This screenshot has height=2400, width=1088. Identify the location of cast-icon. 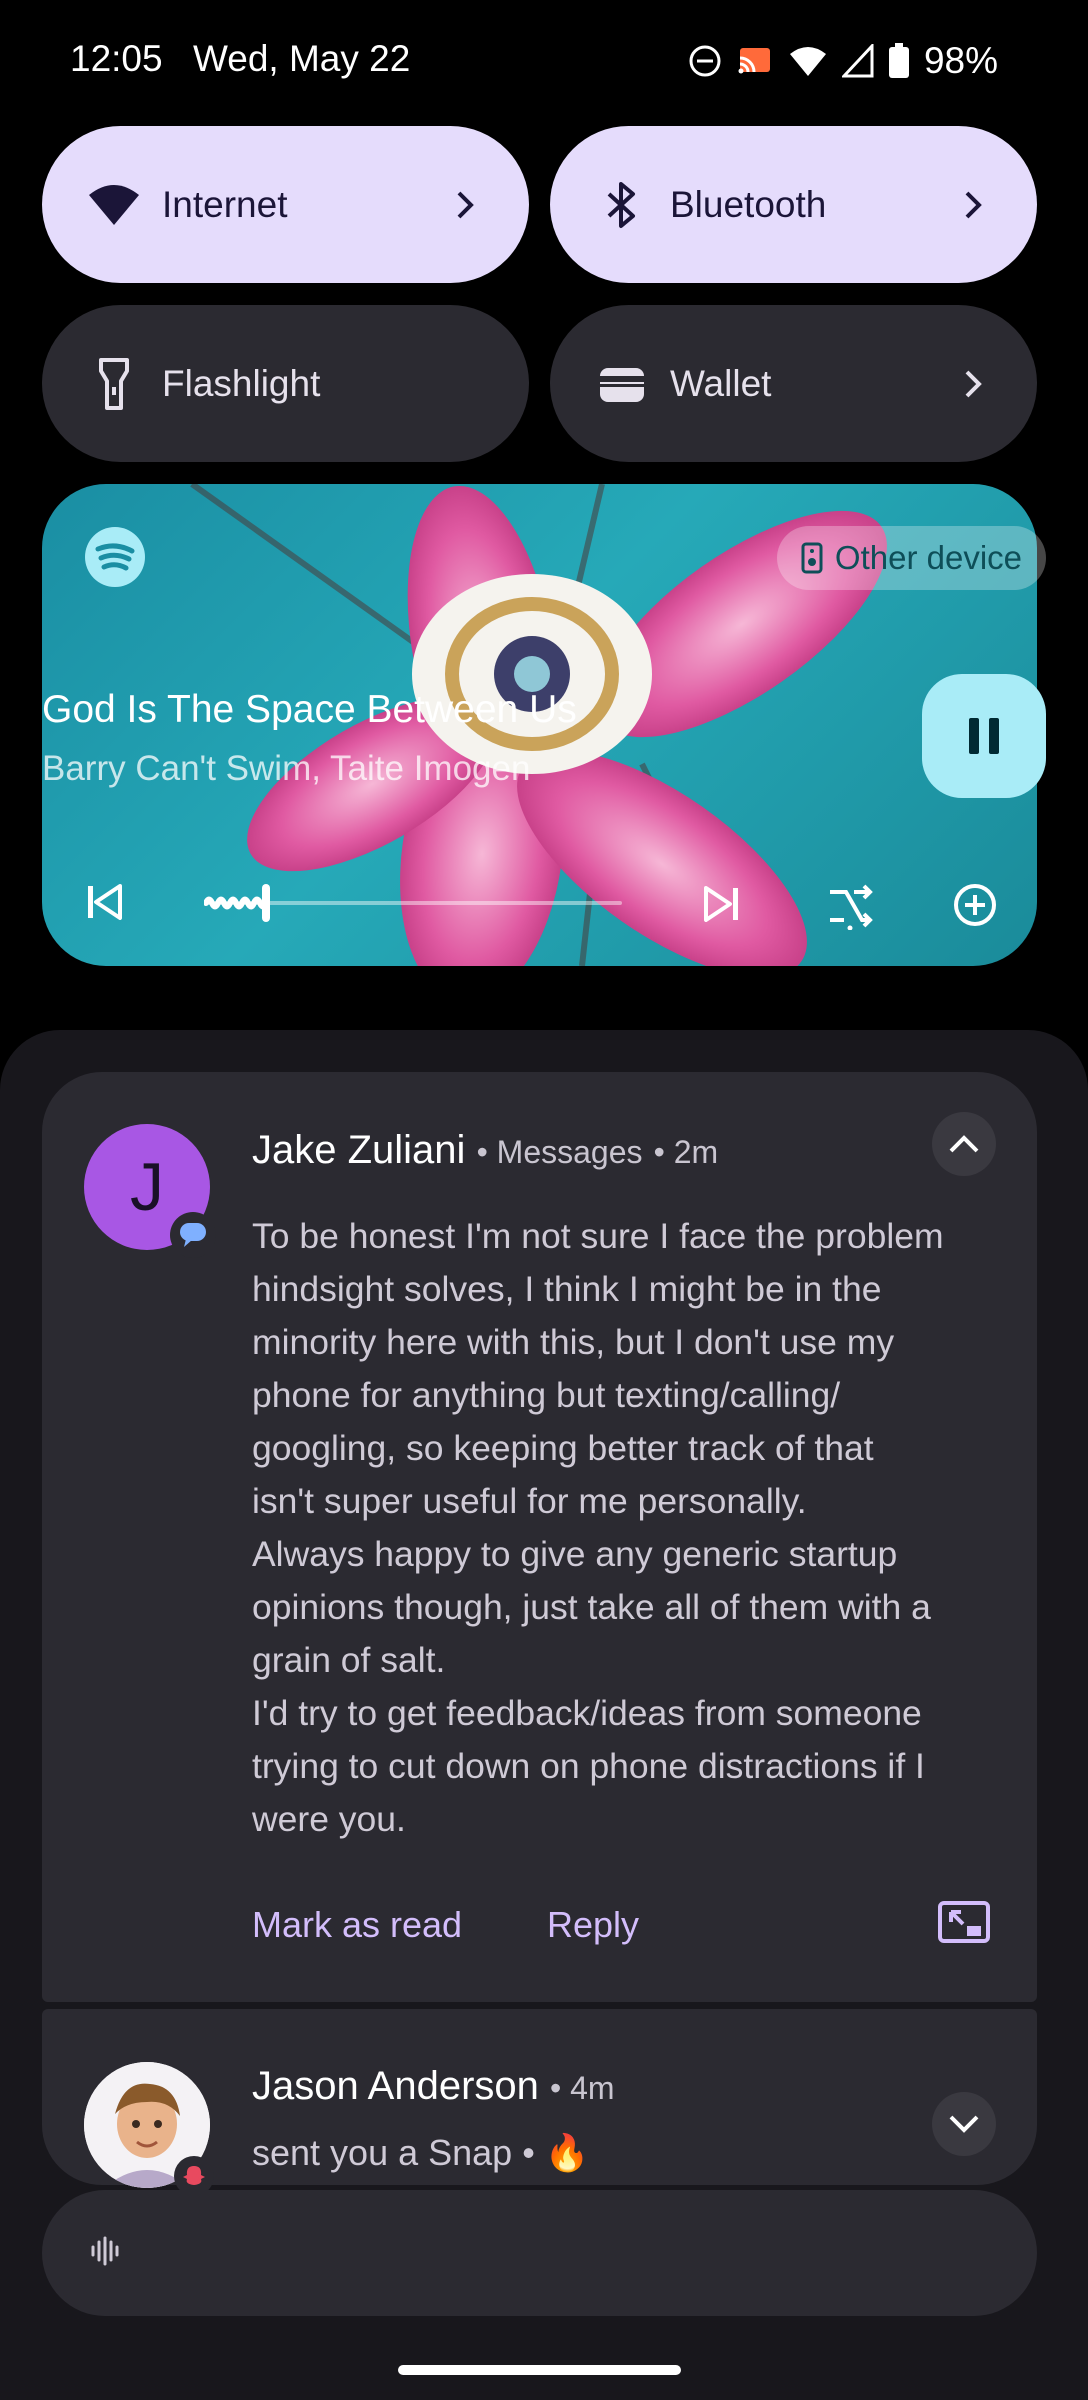
(755, 61).